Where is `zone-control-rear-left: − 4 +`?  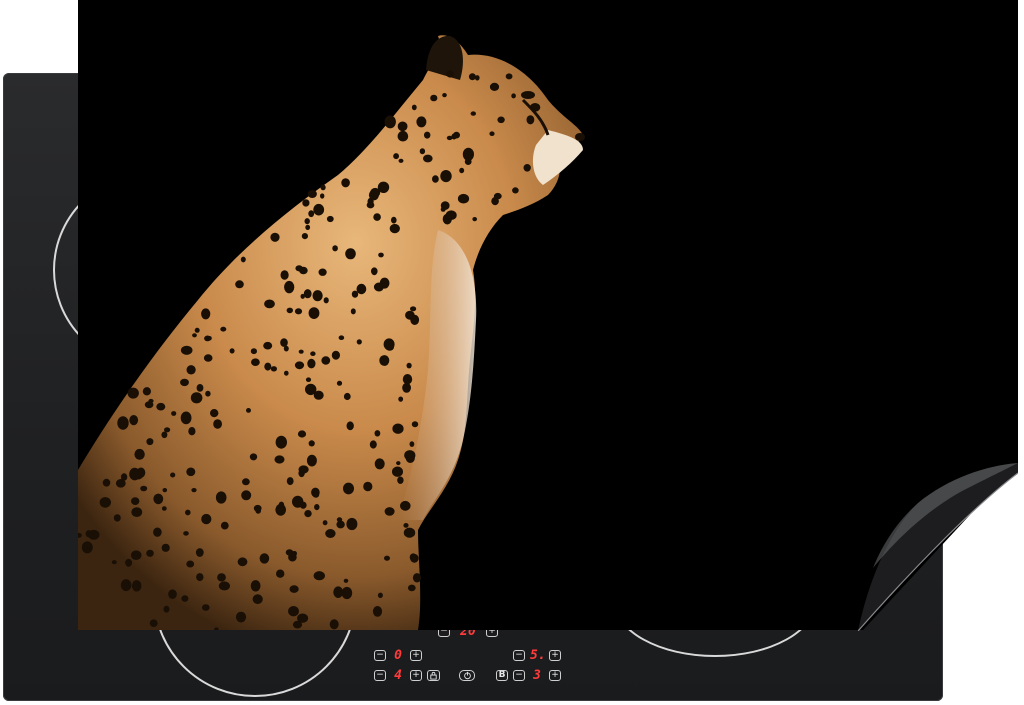
zone-control-rear-left: − 4 + is located at coordinates (424, 675).